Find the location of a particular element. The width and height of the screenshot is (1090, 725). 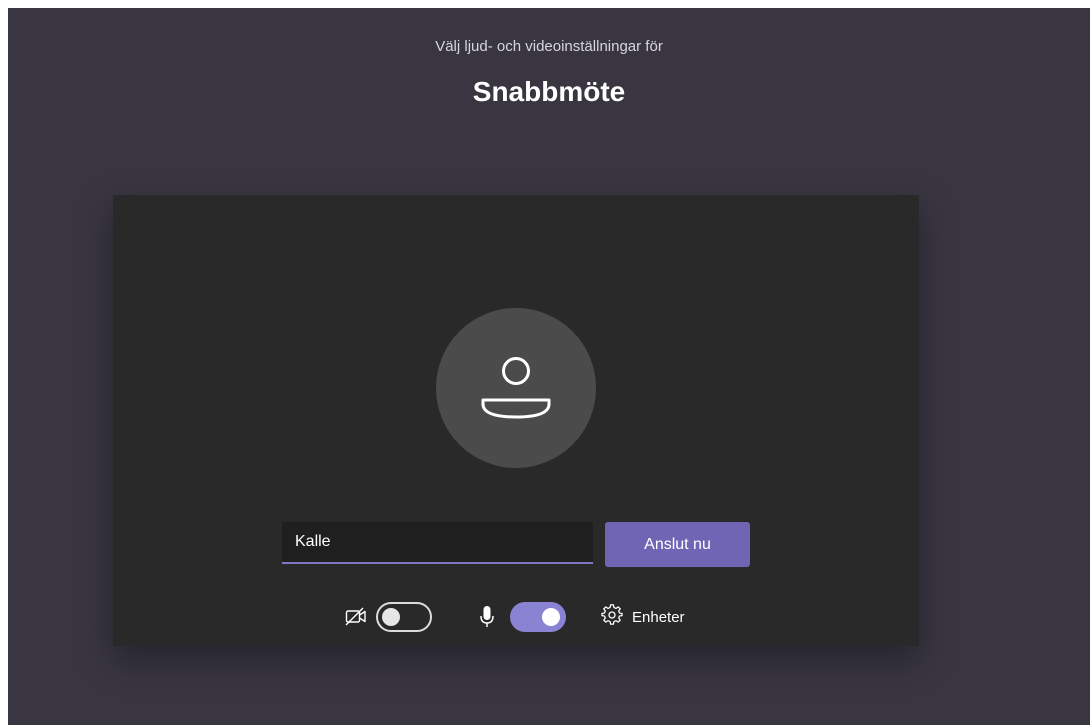

device-controls: Enheter is located at coordinates (516, 617).